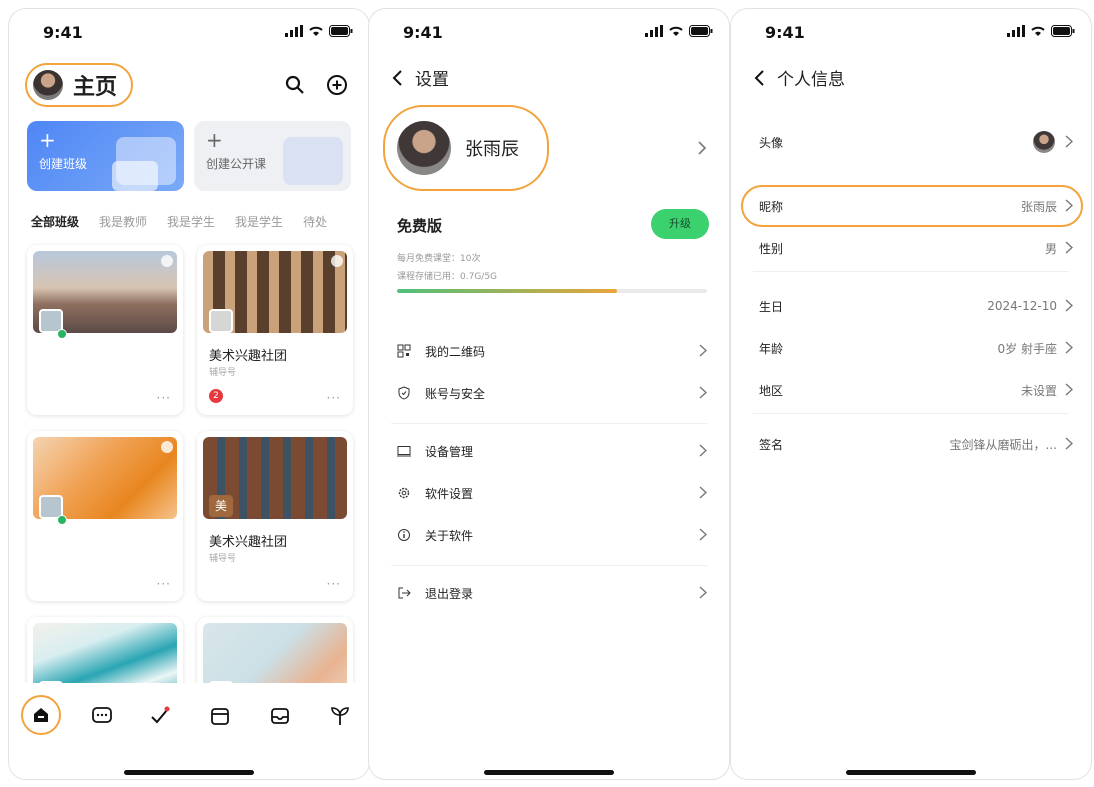  Describe the element at coordinates (221, 506) in the screenshot. I see `class-chip: 美` at that location.